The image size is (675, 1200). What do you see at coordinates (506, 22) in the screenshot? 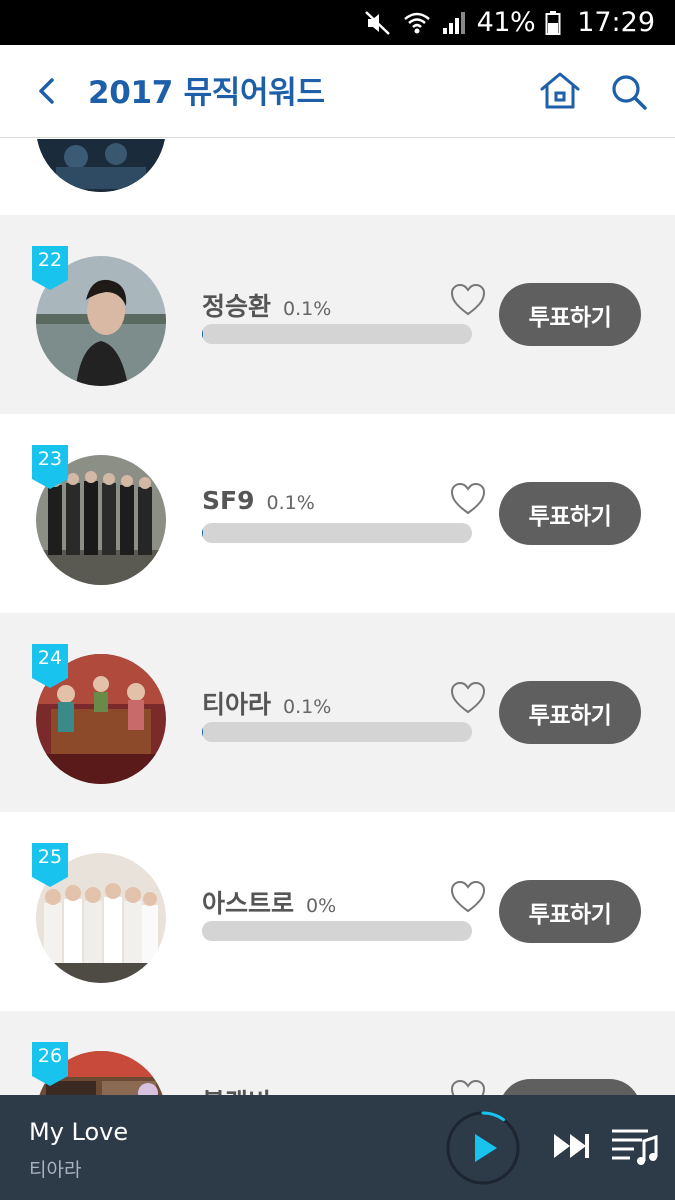
I see `battery-percent: 41%` at bounding box center [506, 22].